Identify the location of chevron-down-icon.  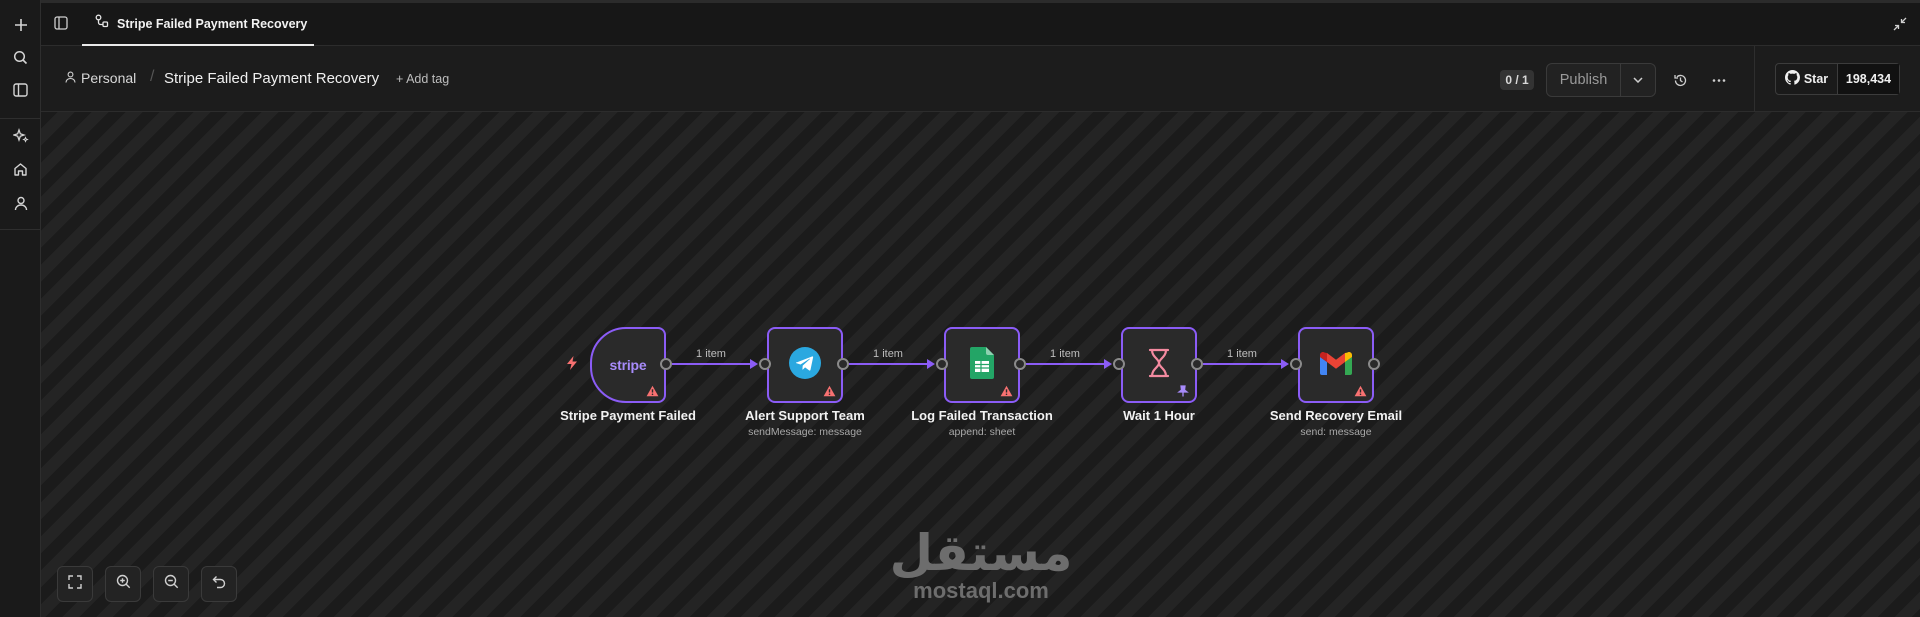
(1638, 80).